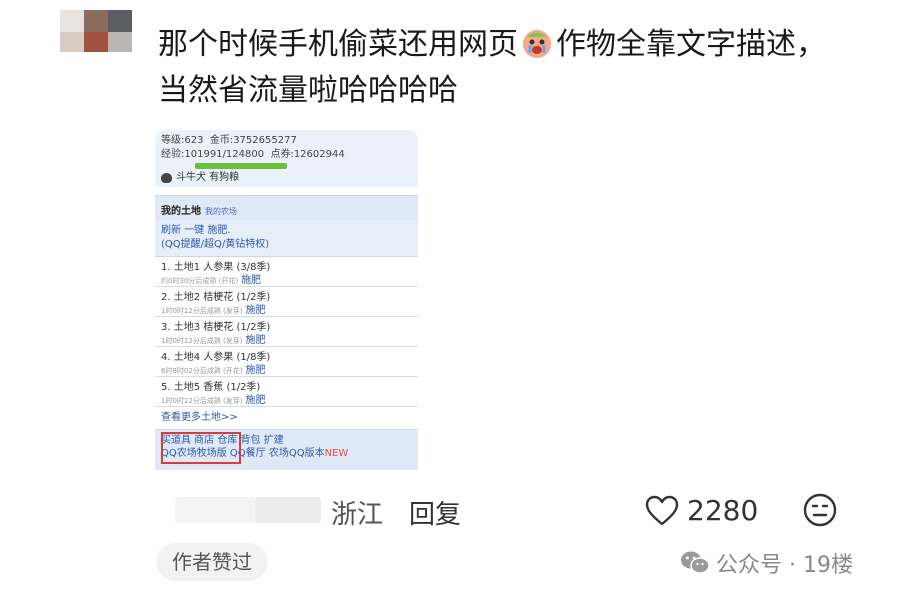  What do you see at coordinates (216, 267) in the screenshot?
I see `land-title: 1. 土地1 人参果 (3/8季)` at bounding box center [216, 267].